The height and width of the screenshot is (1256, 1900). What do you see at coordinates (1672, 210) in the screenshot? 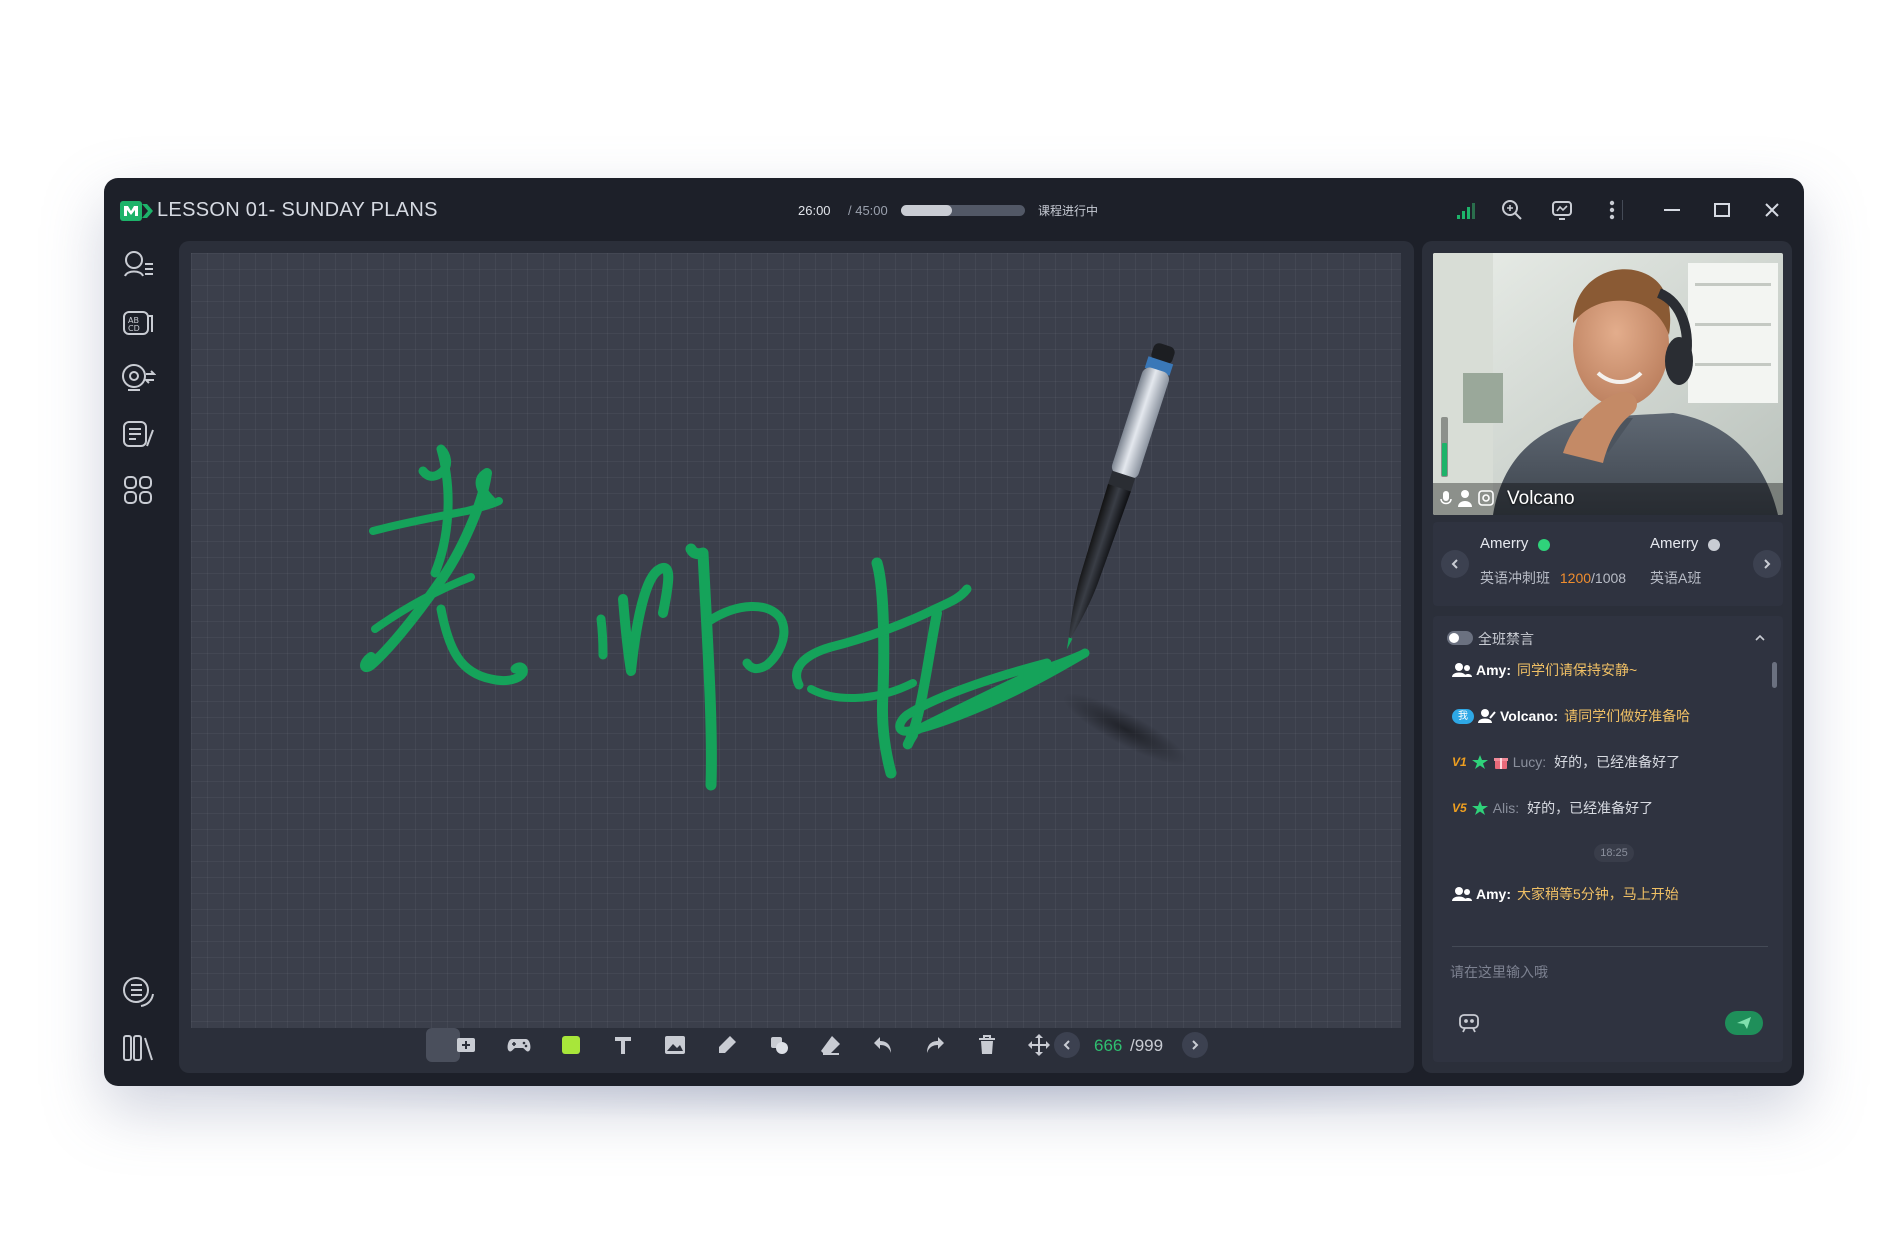
I see `minimize-icon` at bounding box center [1672, 210].